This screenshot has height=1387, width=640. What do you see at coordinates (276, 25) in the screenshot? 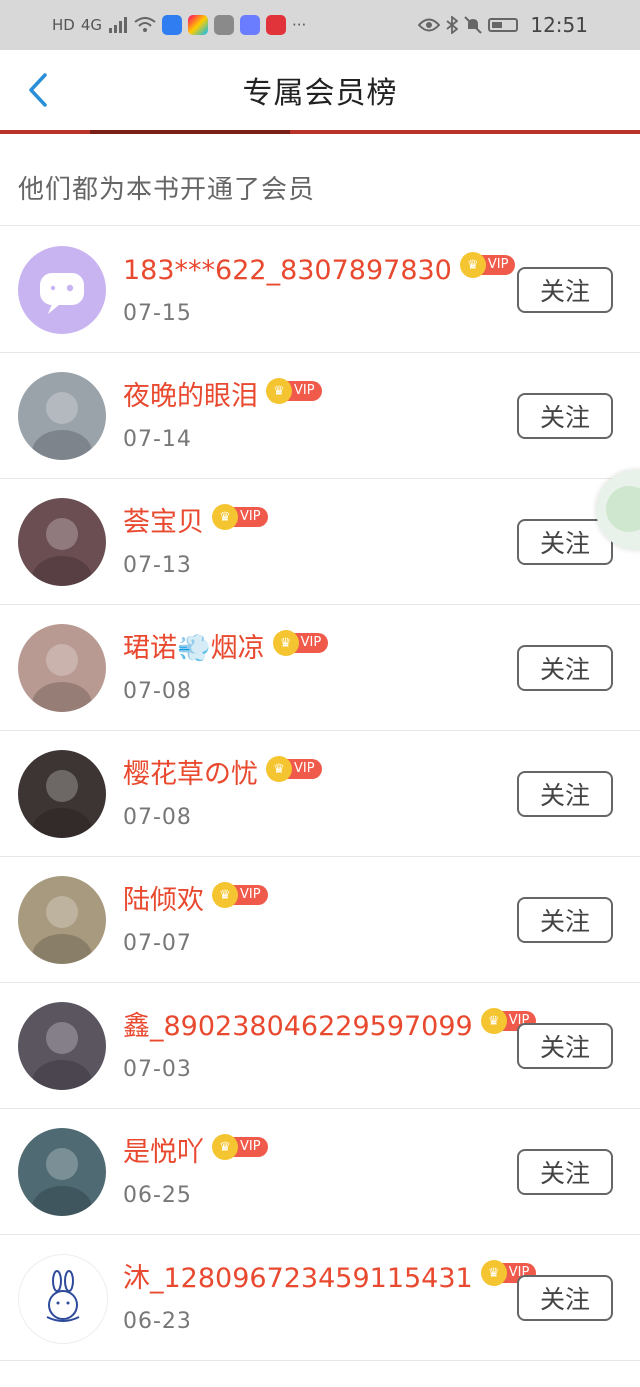
I see `book-app-icon` at bounding box center [276, 25].